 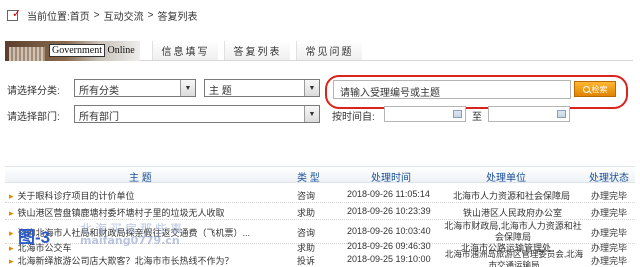 I want to click on top-nav: Government Online 信息填写 答复列表 常见问题, so click(x=319, y=51).